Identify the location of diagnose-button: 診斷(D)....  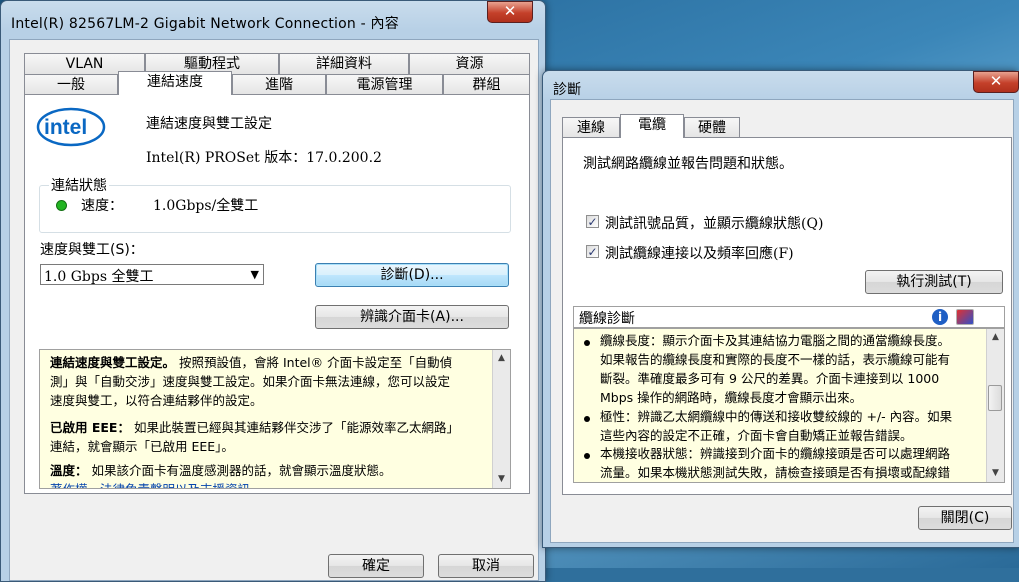
(412, 275).